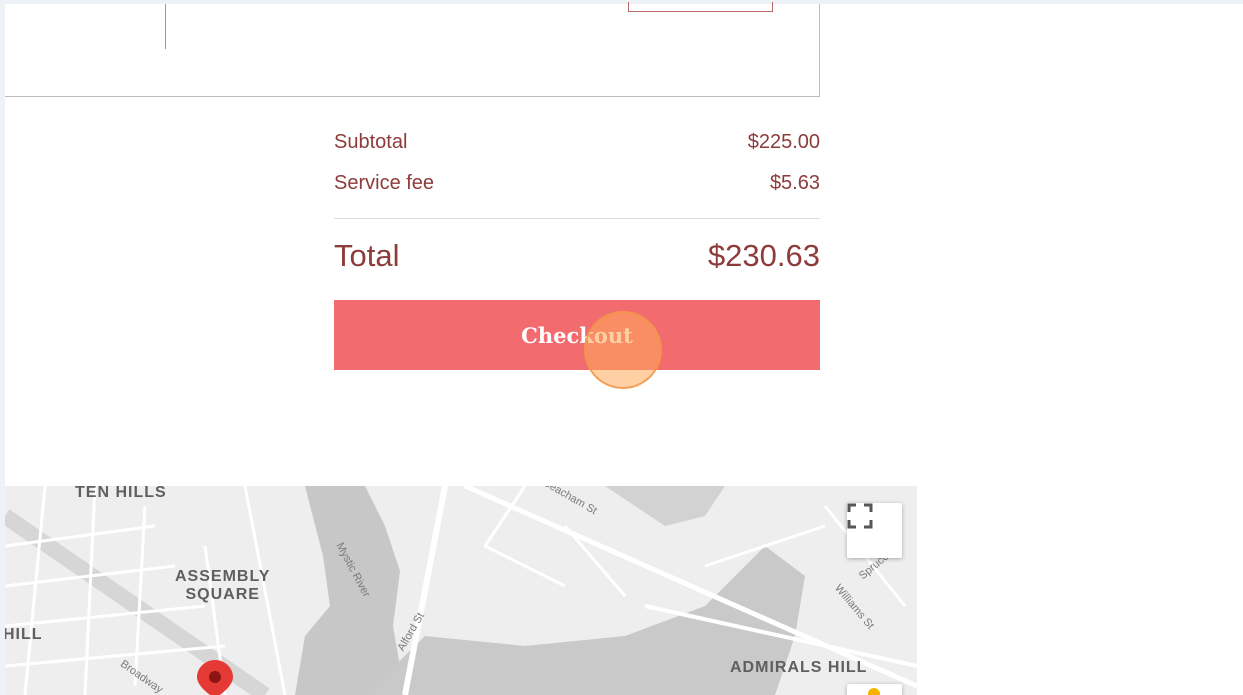 The image size is (1243, 695). I want to click on map-label-hill: HILL, so click(24, 634).